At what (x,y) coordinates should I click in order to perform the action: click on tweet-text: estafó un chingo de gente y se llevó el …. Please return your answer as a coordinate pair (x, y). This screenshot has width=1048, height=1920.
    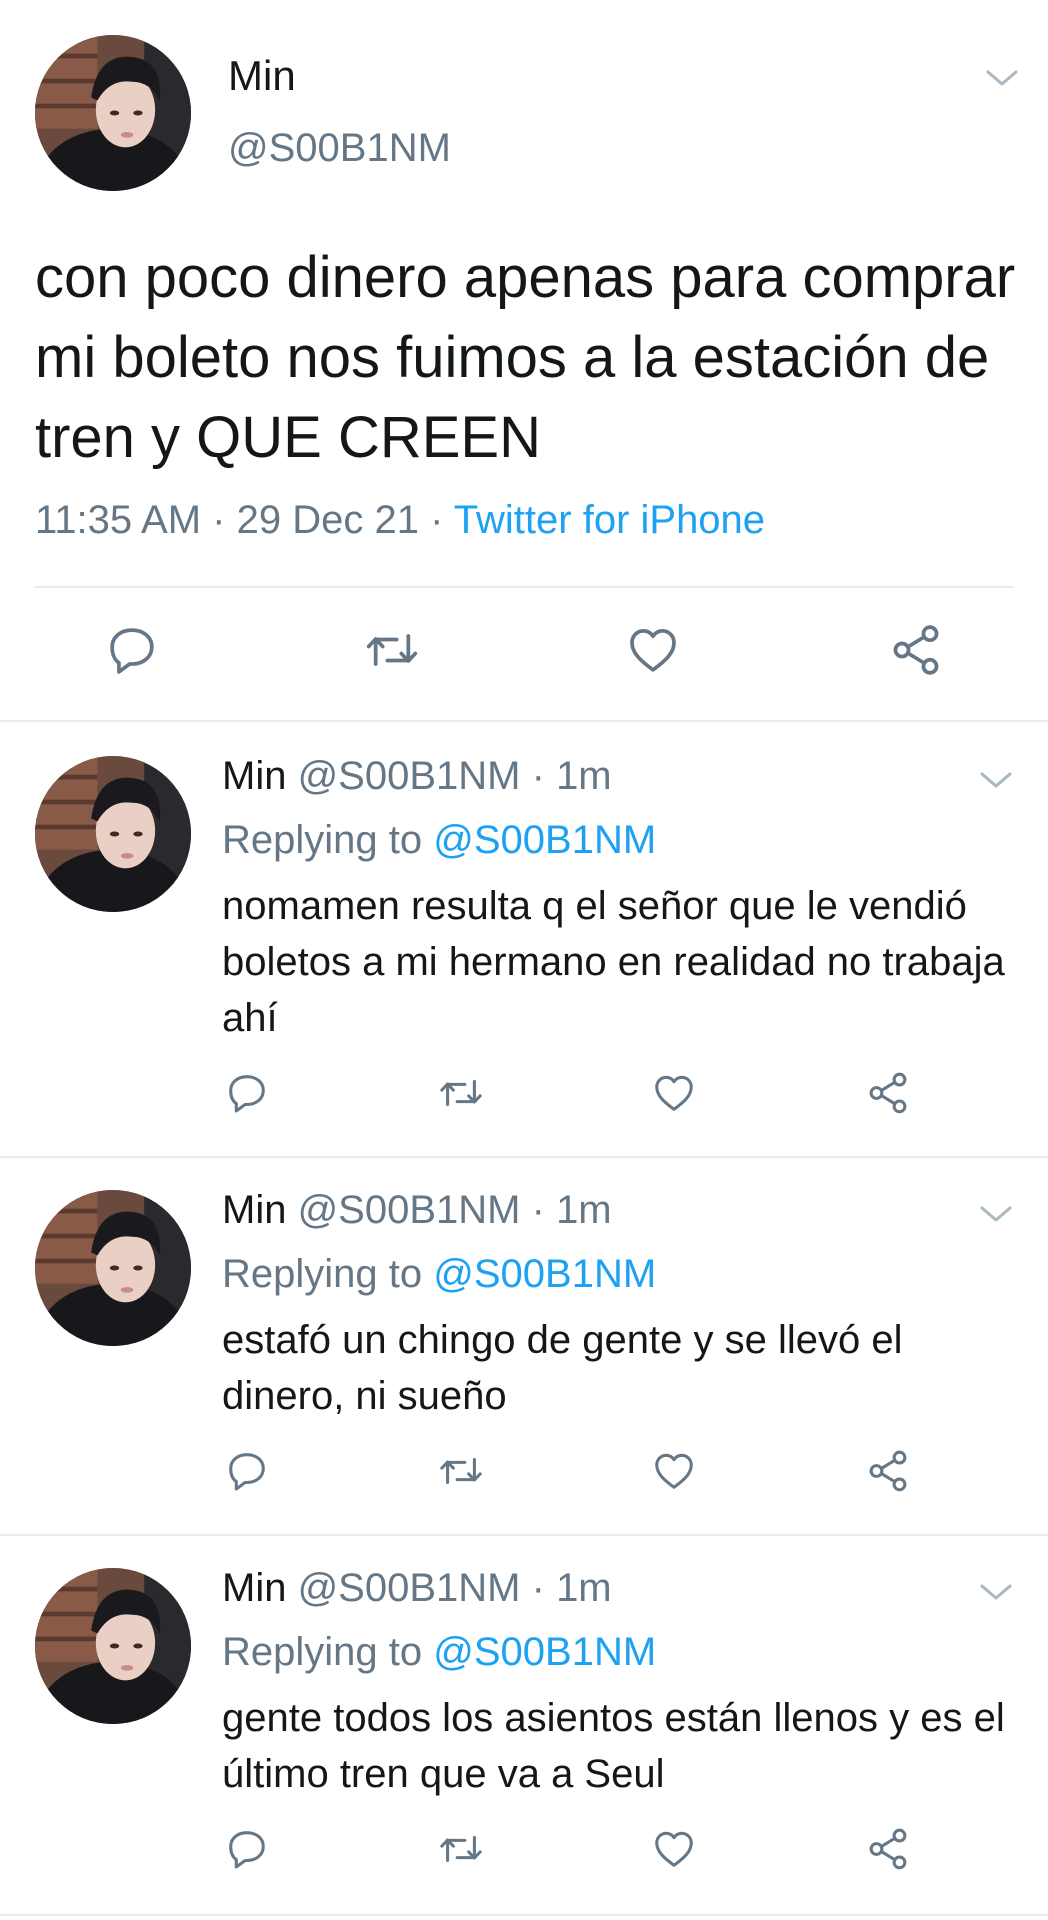
    Looking at the image, I should click on (562, 1368).